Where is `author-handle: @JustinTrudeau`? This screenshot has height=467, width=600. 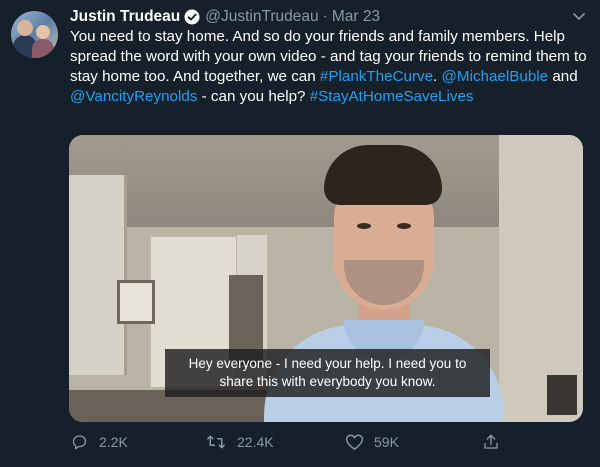 author-handle: @JustinTrudeau is located at coordinates (261, 17).